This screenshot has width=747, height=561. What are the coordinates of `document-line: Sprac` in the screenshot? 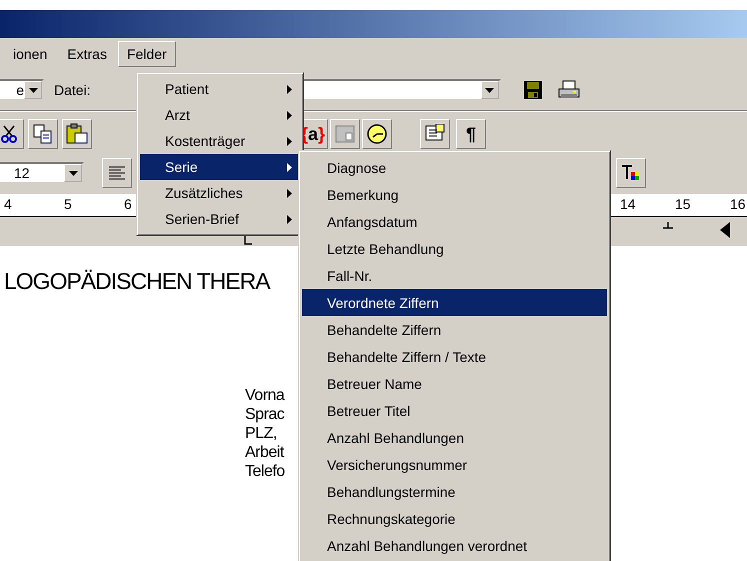 It's located at (265, 414).